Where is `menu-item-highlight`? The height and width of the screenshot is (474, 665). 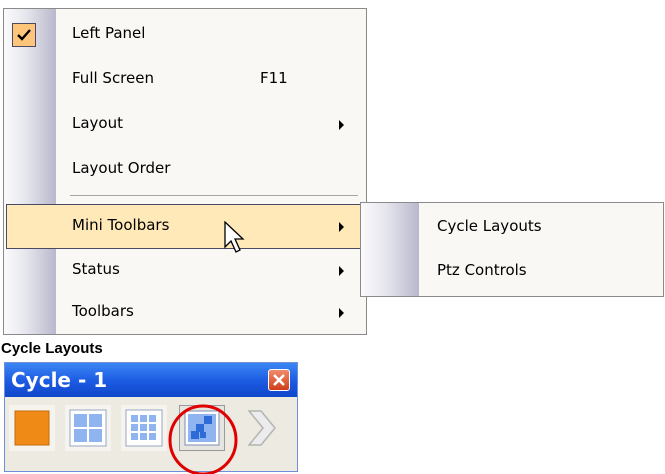 menu-item-highlight is located at coordinates (185, 226).